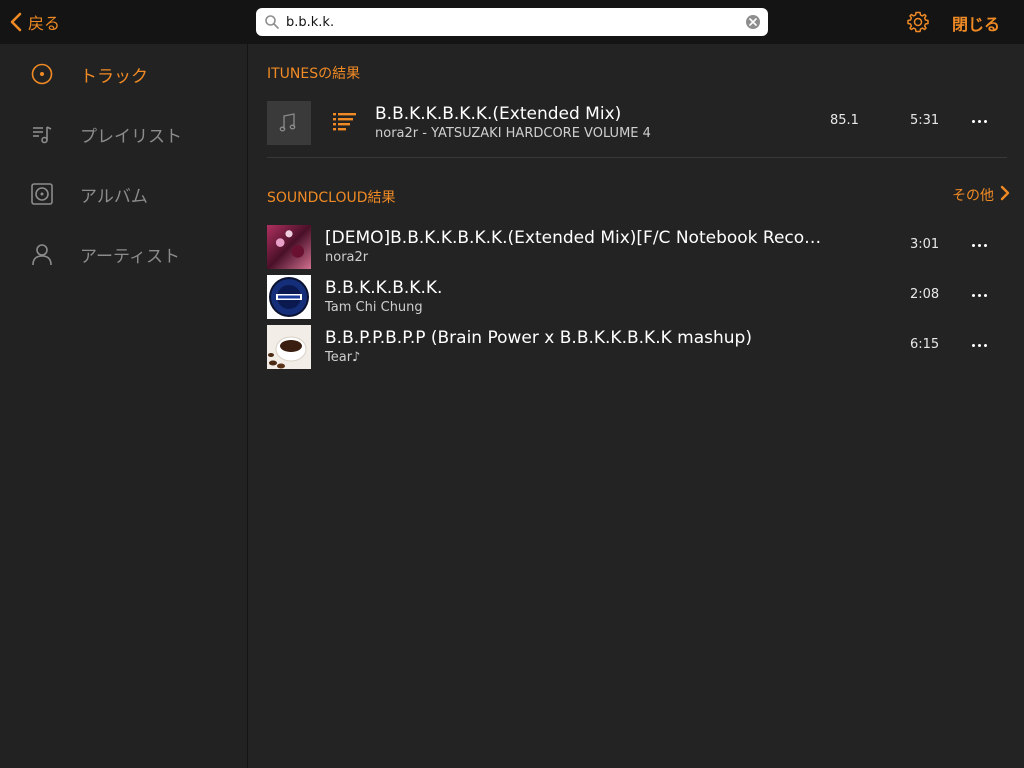 The image size is (1024, 768). I want to click on track-title: B.B.K.K.B.K.K., so click(384, 288).